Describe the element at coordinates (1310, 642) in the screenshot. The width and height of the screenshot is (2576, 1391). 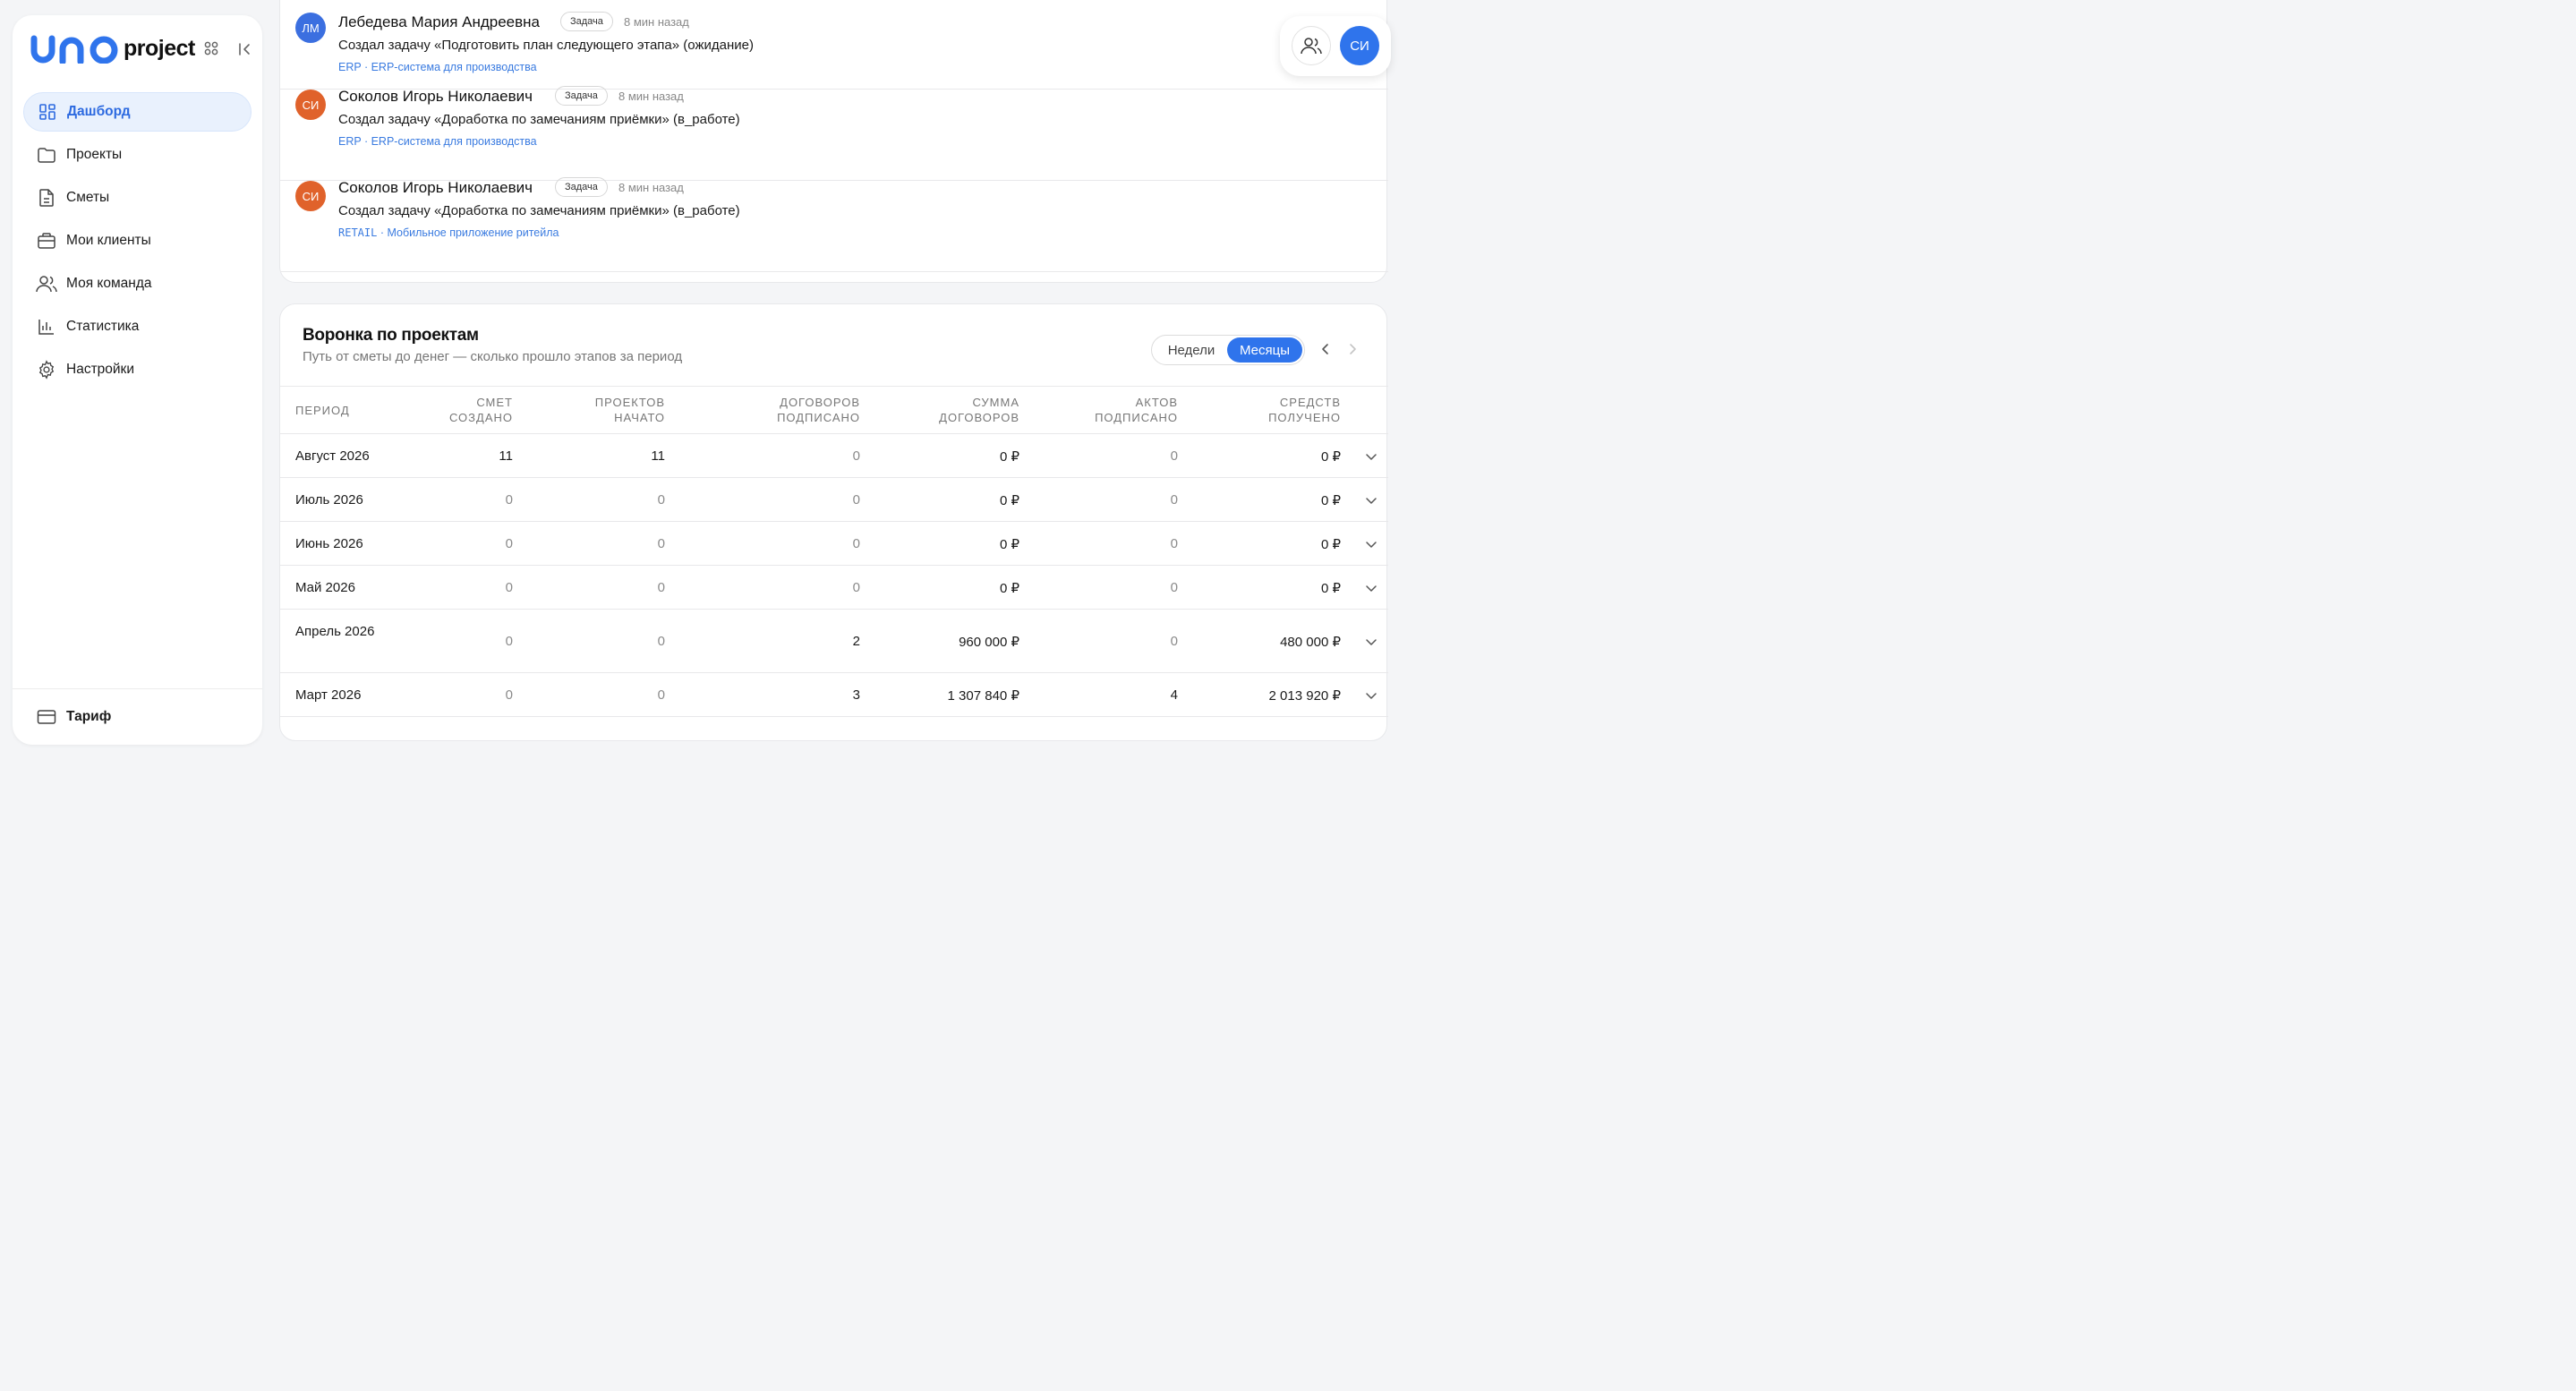
I see `cell-funds: 480 000 ₽` at that location.